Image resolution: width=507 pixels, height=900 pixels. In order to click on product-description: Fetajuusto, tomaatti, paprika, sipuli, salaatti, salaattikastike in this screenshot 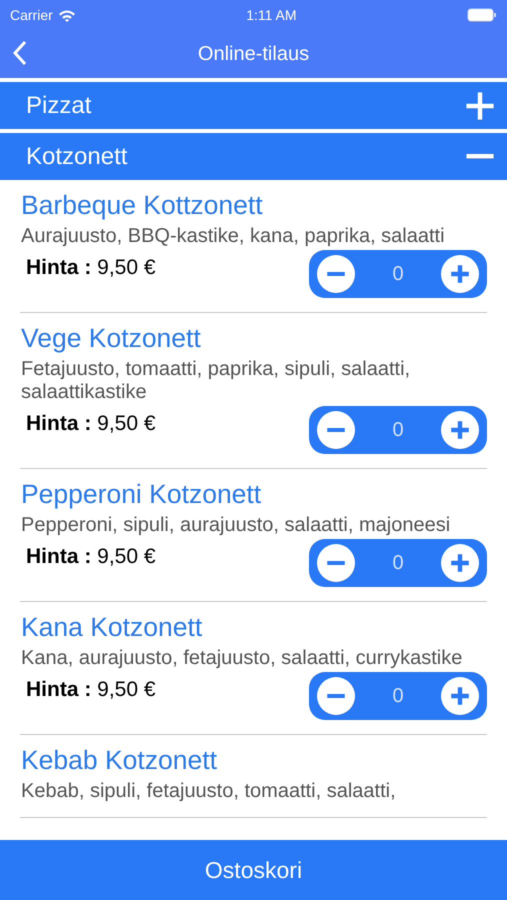, I will do `click(216, 381)`.